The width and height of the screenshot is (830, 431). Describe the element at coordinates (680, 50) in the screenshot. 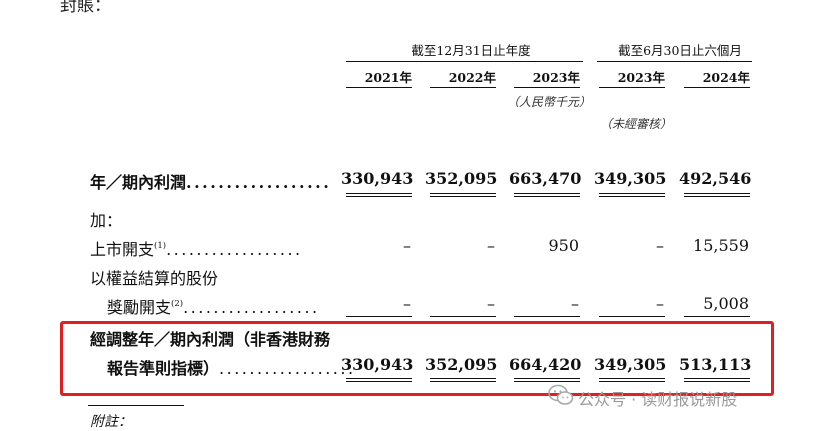

I see `header-group-six-months: 截至6月30日止六個月` at that location.